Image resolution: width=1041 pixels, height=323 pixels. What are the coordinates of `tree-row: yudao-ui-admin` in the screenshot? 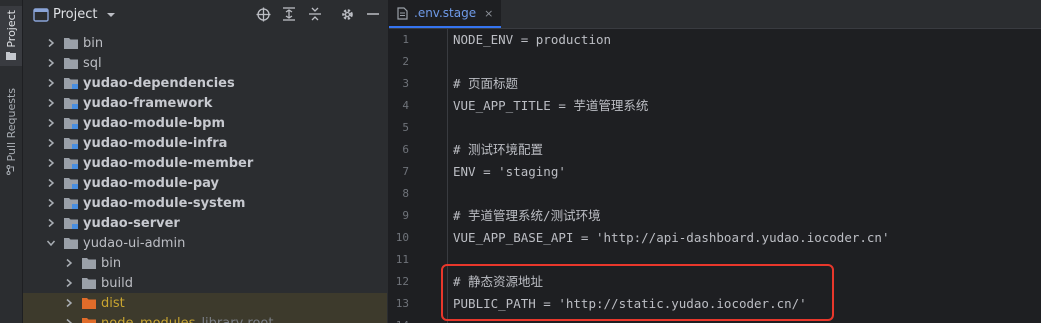 It's located at (205, 243).